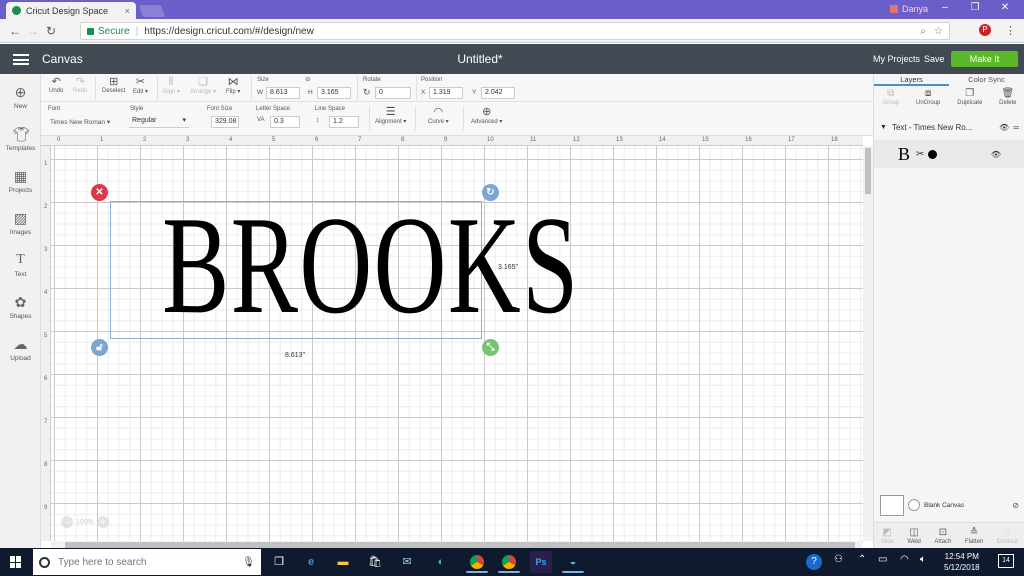 The image size is (1024, 576). Describe the element at coordinates (140, 85) in the screenshot. I see `edit-button: ✂ Edit ▾` at that location.